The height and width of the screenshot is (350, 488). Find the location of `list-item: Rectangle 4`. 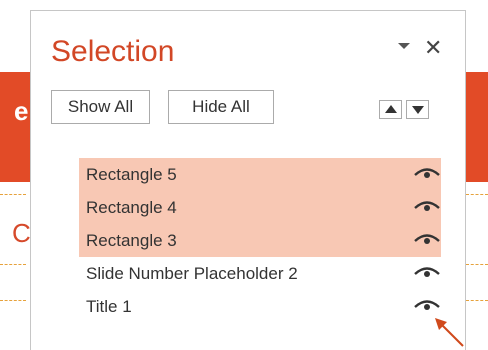

list-item: Rectangle 4 is located at coordinates (260, 207).